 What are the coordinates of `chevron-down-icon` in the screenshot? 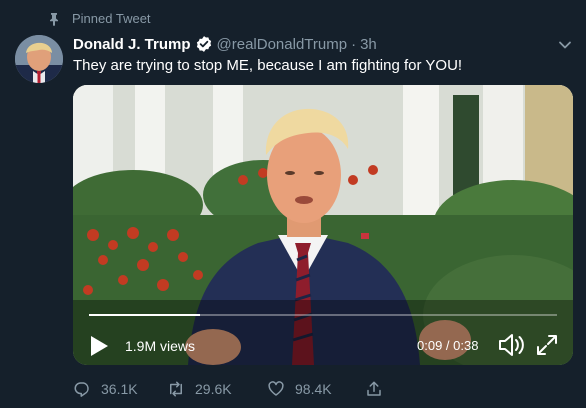 It's located at (565, 45).